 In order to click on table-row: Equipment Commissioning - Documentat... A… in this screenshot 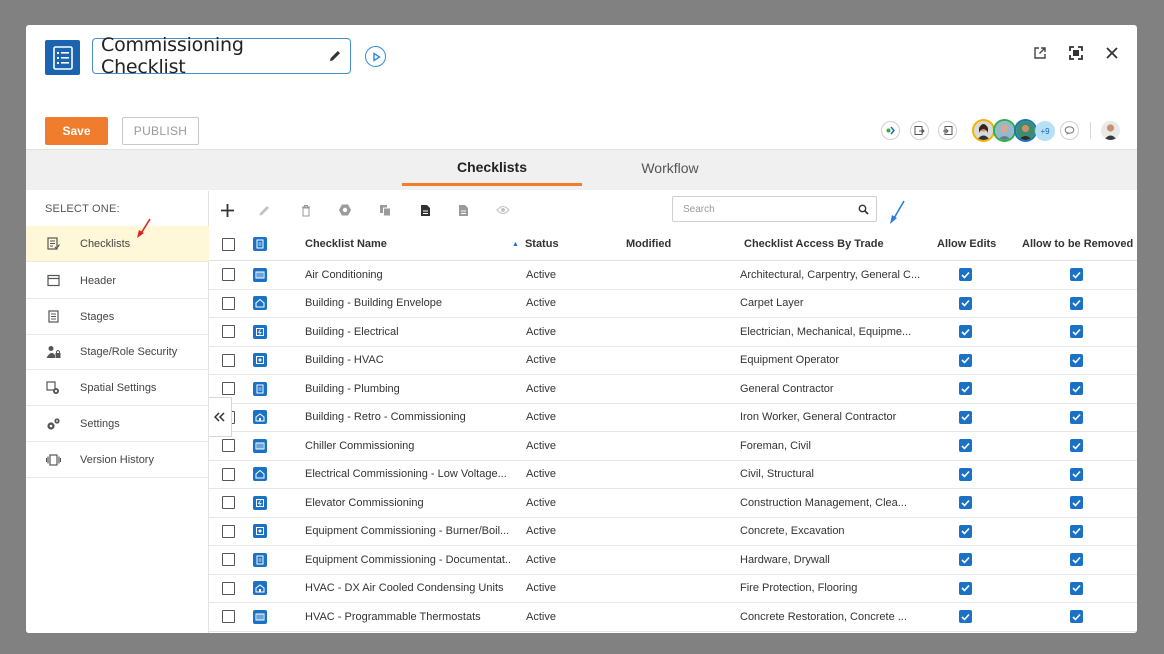, I will do `click(673, 560)`.